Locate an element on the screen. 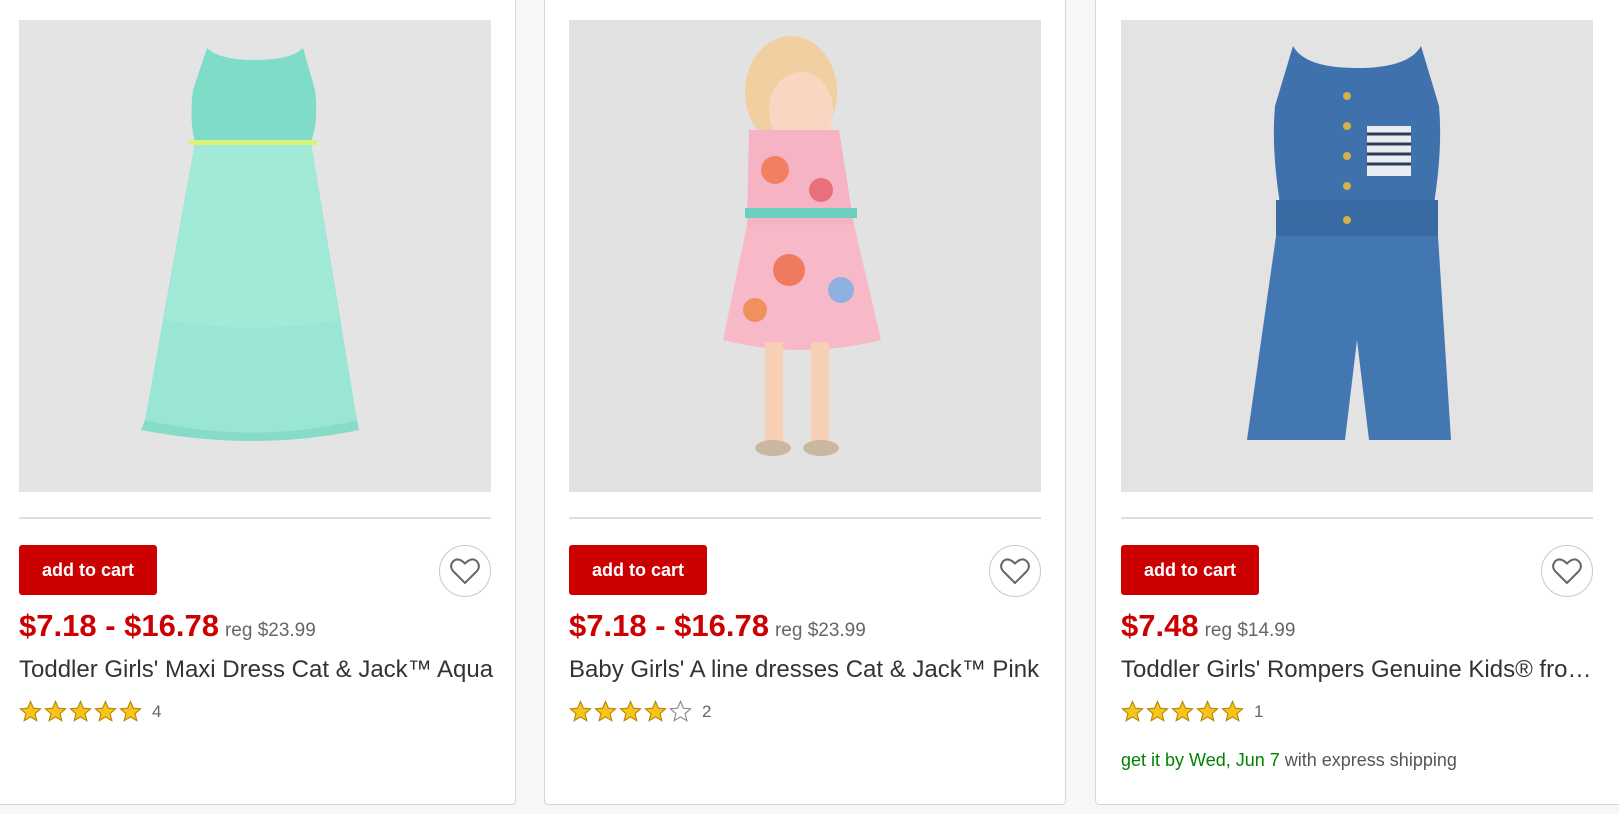 This screenshot has height=814, width=1619. review-count: 1 is located at coordinates (1259, 711).